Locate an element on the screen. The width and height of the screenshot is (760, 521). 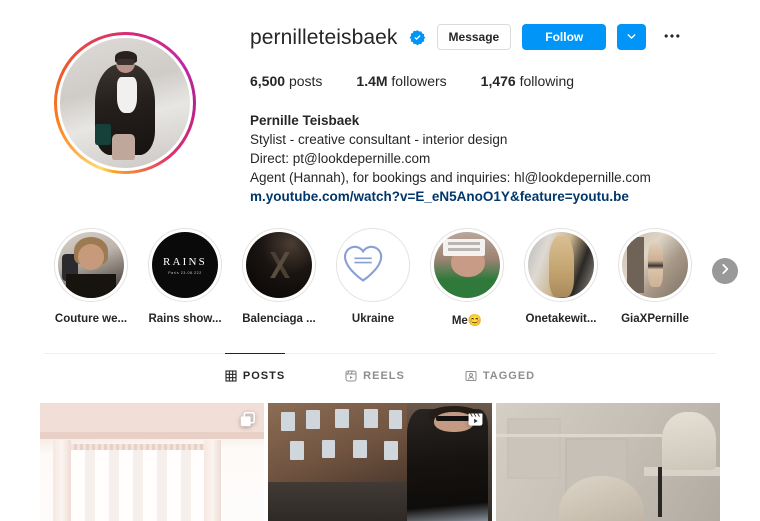
highlight-cover-giaxpernille is located at coordinates (655, 265).